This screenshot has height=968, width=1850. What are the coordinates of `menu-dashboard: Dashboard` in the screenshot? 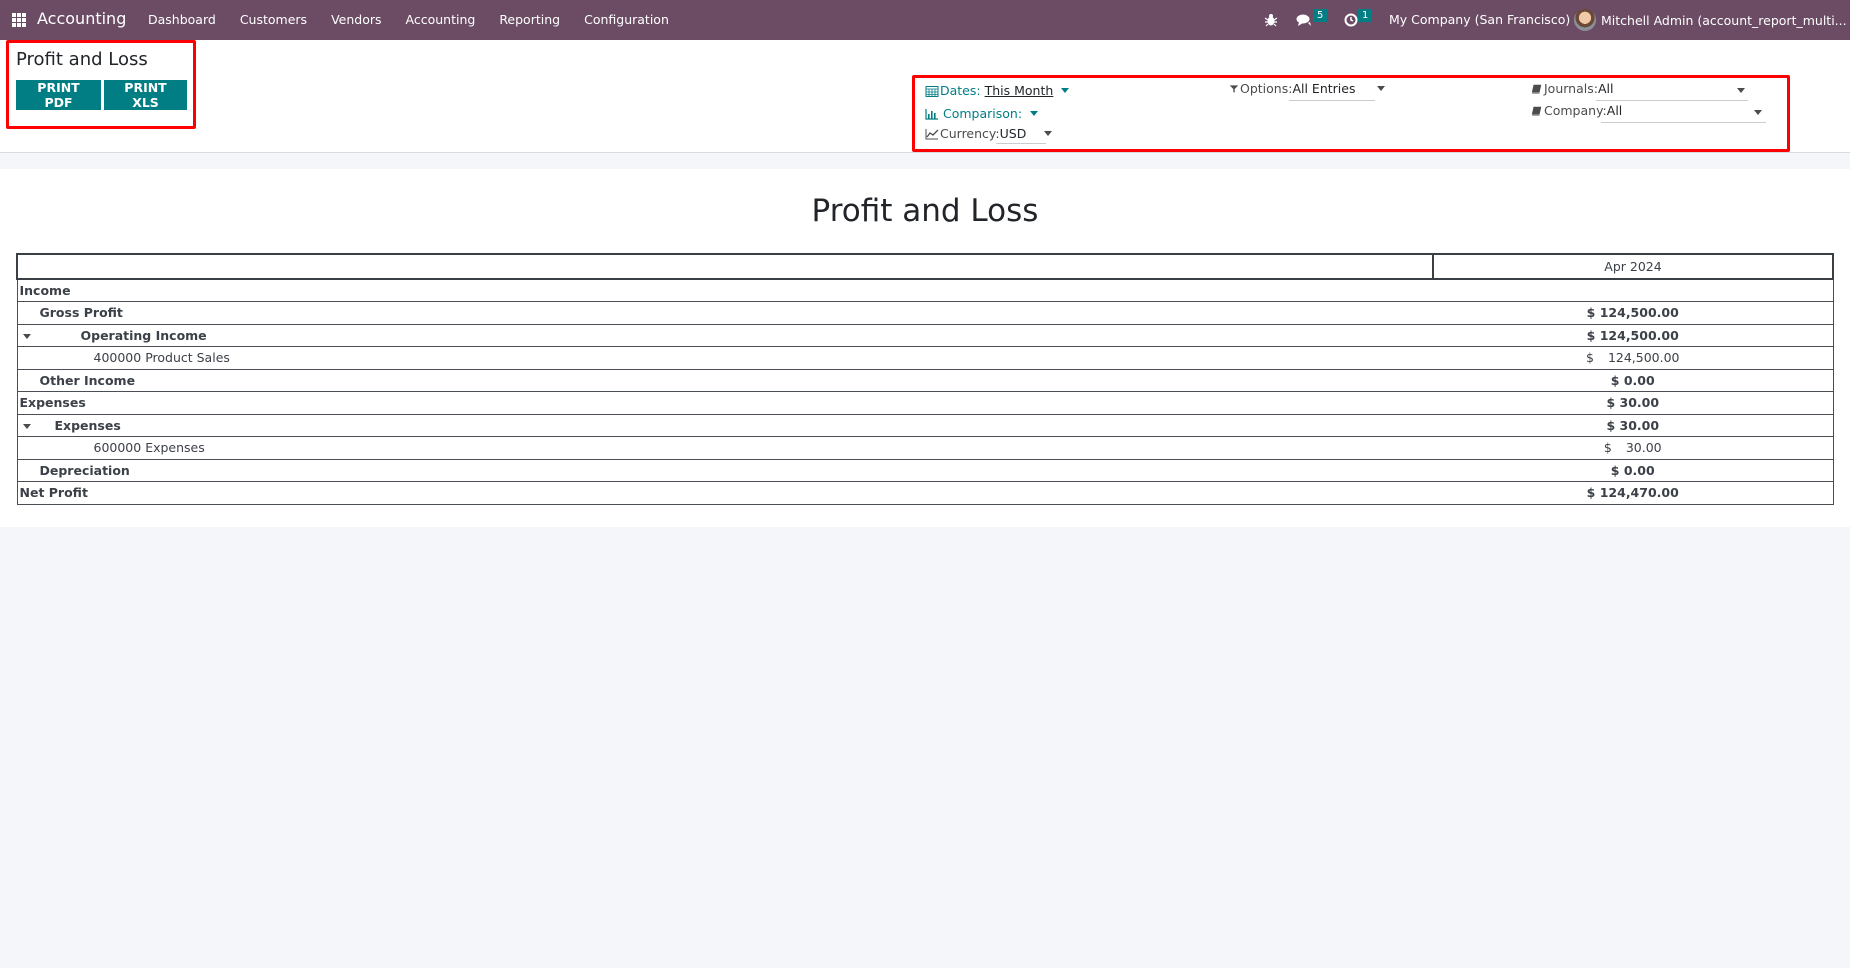 It's located at (182, 19).